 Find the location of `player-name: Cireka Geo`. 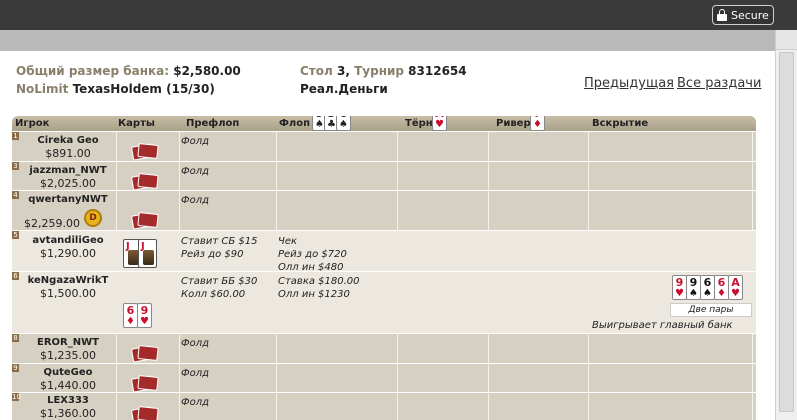

player-name: Cireka Geo is located at coordinates (68, 140).